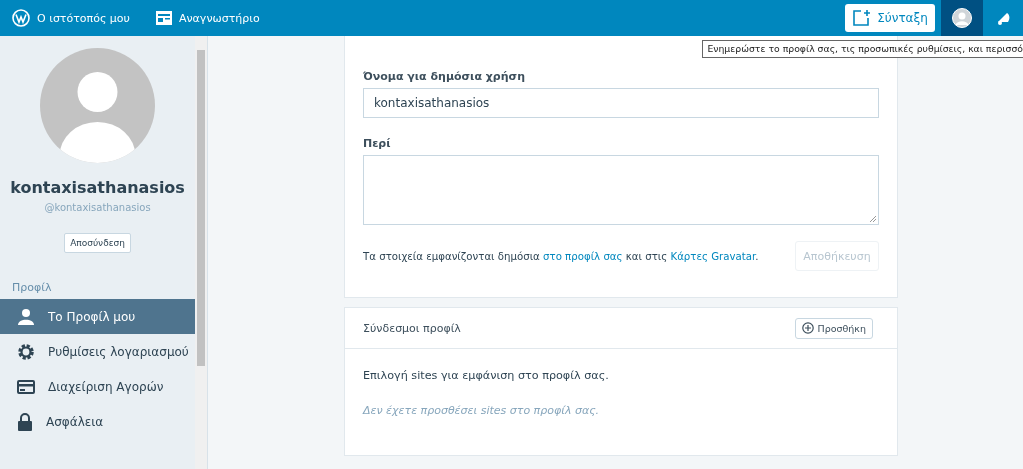 The image size is (1023, 469). I want to click on tooltip: Ενημερώστε το προφίλ σας, τις προσωπικές ρυθμίσεις, και περισσό, so click(862, 49).